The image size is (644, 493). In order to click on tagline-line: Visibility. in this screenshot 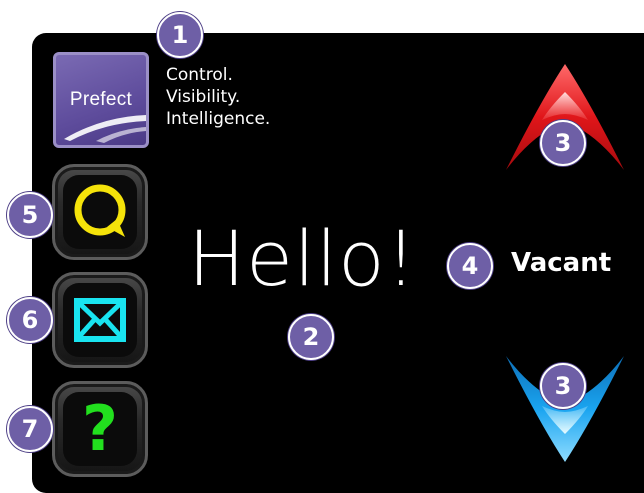, I will do `click(203, 97)`.